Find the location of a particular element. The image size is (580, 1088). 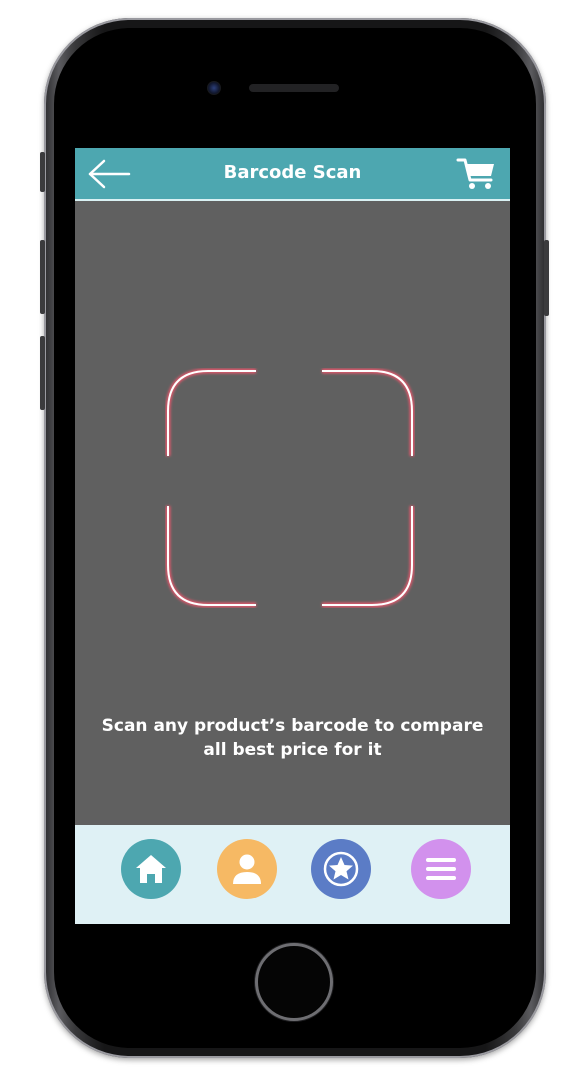

hamburger-menu-icon is located at coordinates (441, 869).